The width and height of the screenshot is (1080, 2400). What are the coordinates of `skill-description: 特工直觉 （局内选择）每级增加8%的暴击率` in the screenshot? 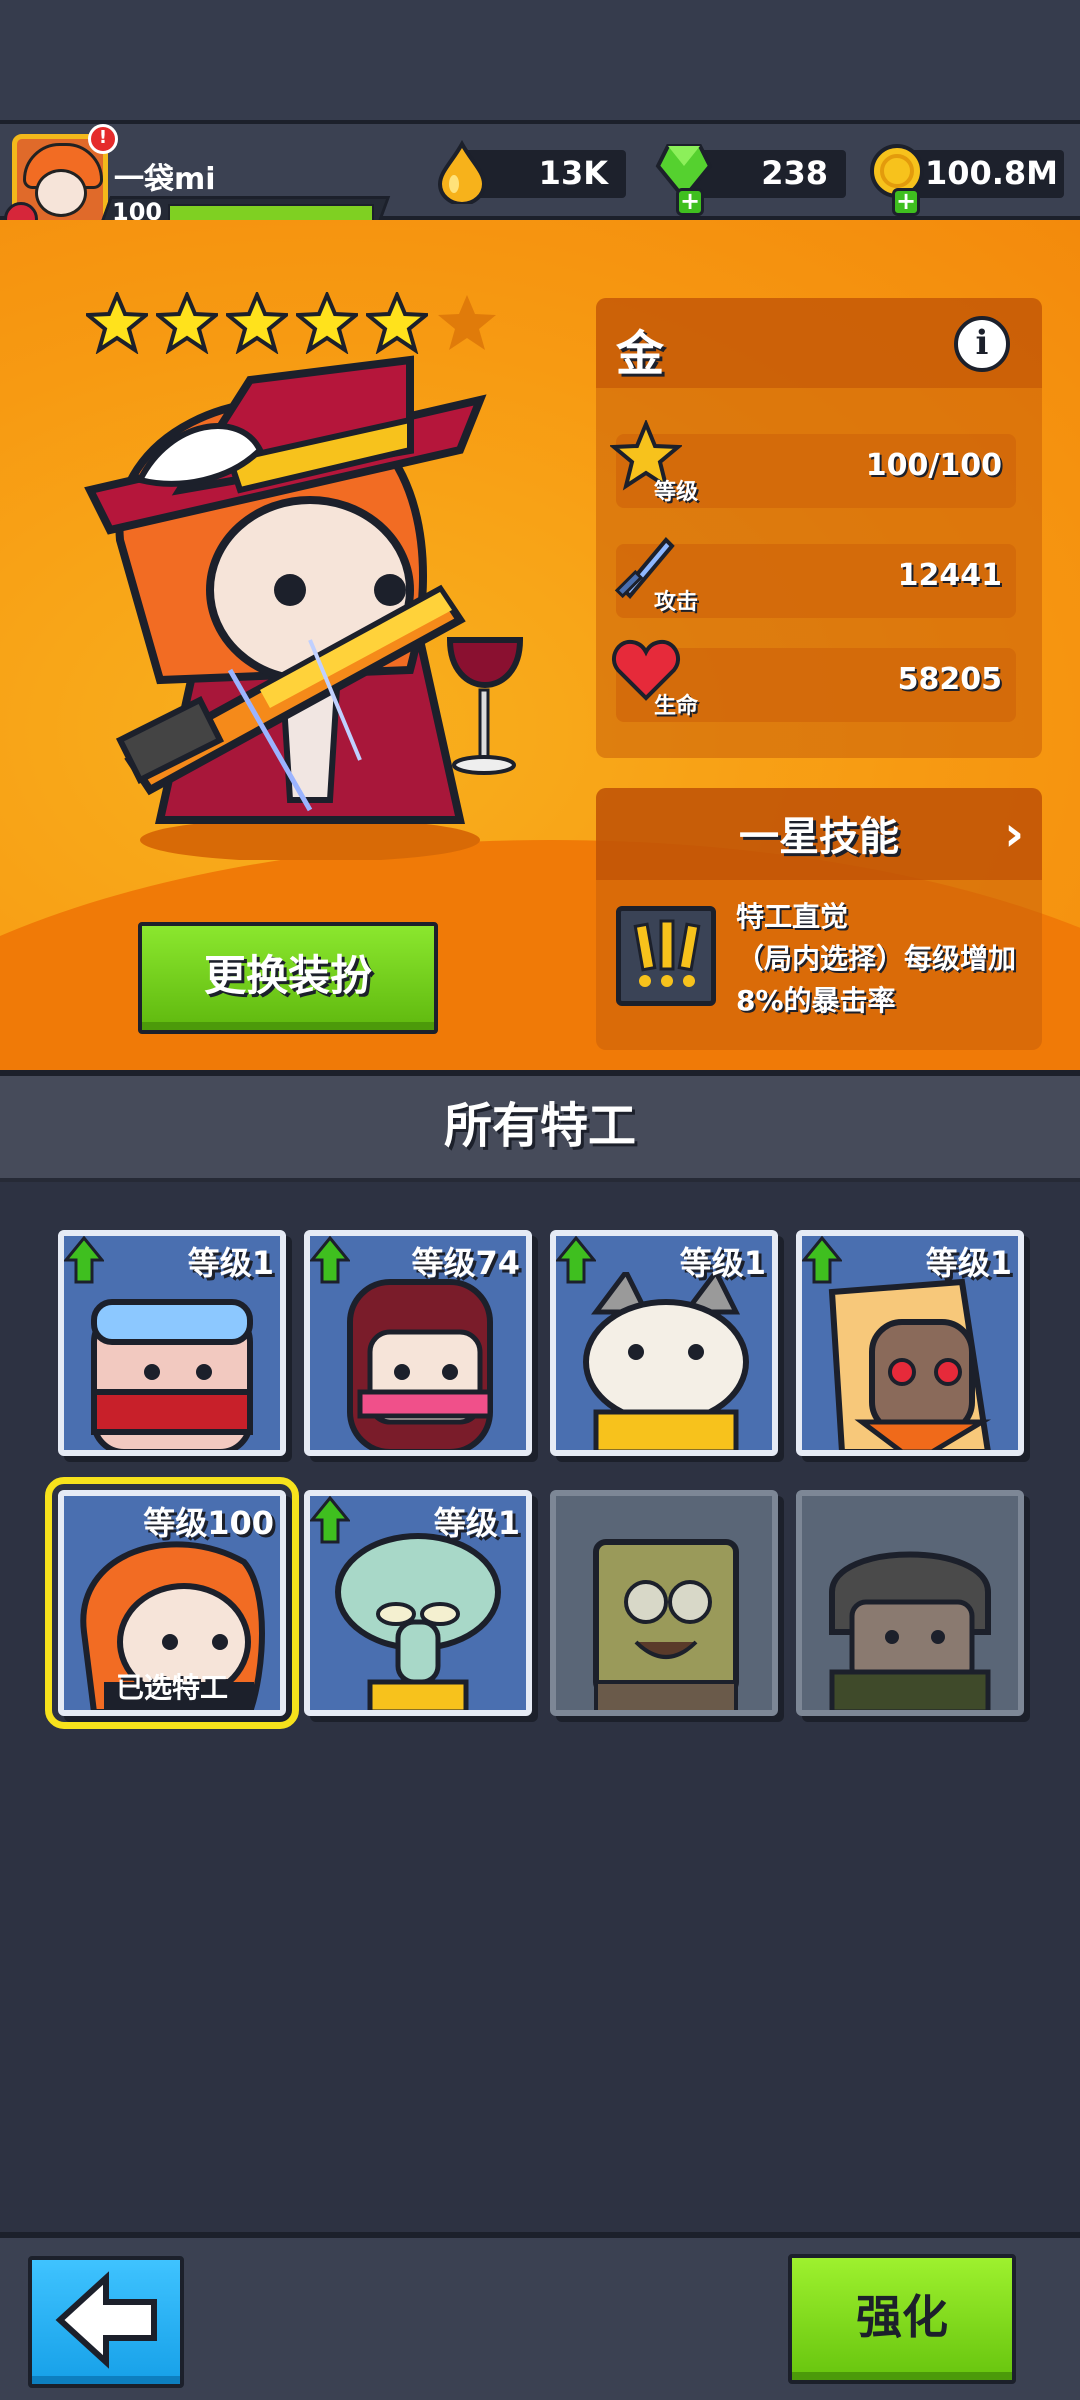 It's located at (881, 959).